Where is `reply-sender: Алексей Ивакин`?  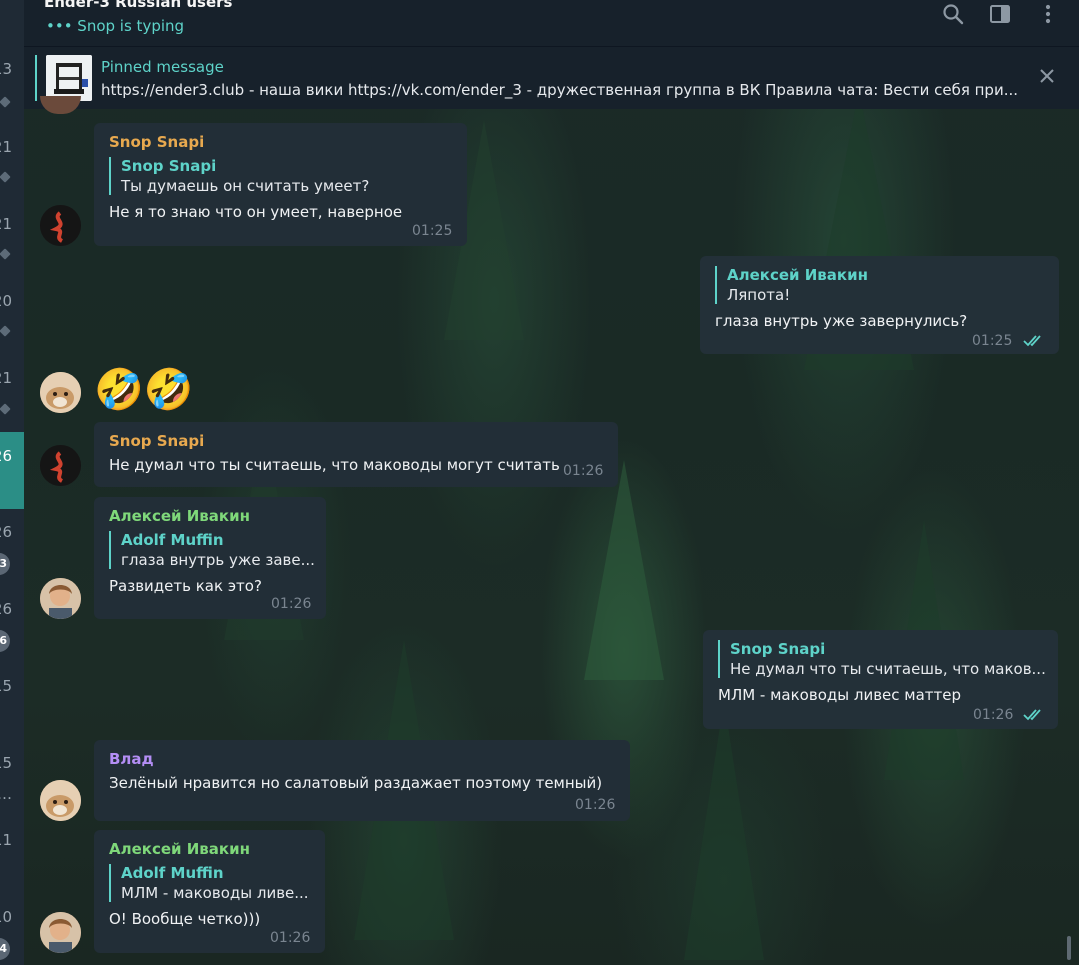
reply-sender: Алексей Ивакин is located at coordinates (797, 275).